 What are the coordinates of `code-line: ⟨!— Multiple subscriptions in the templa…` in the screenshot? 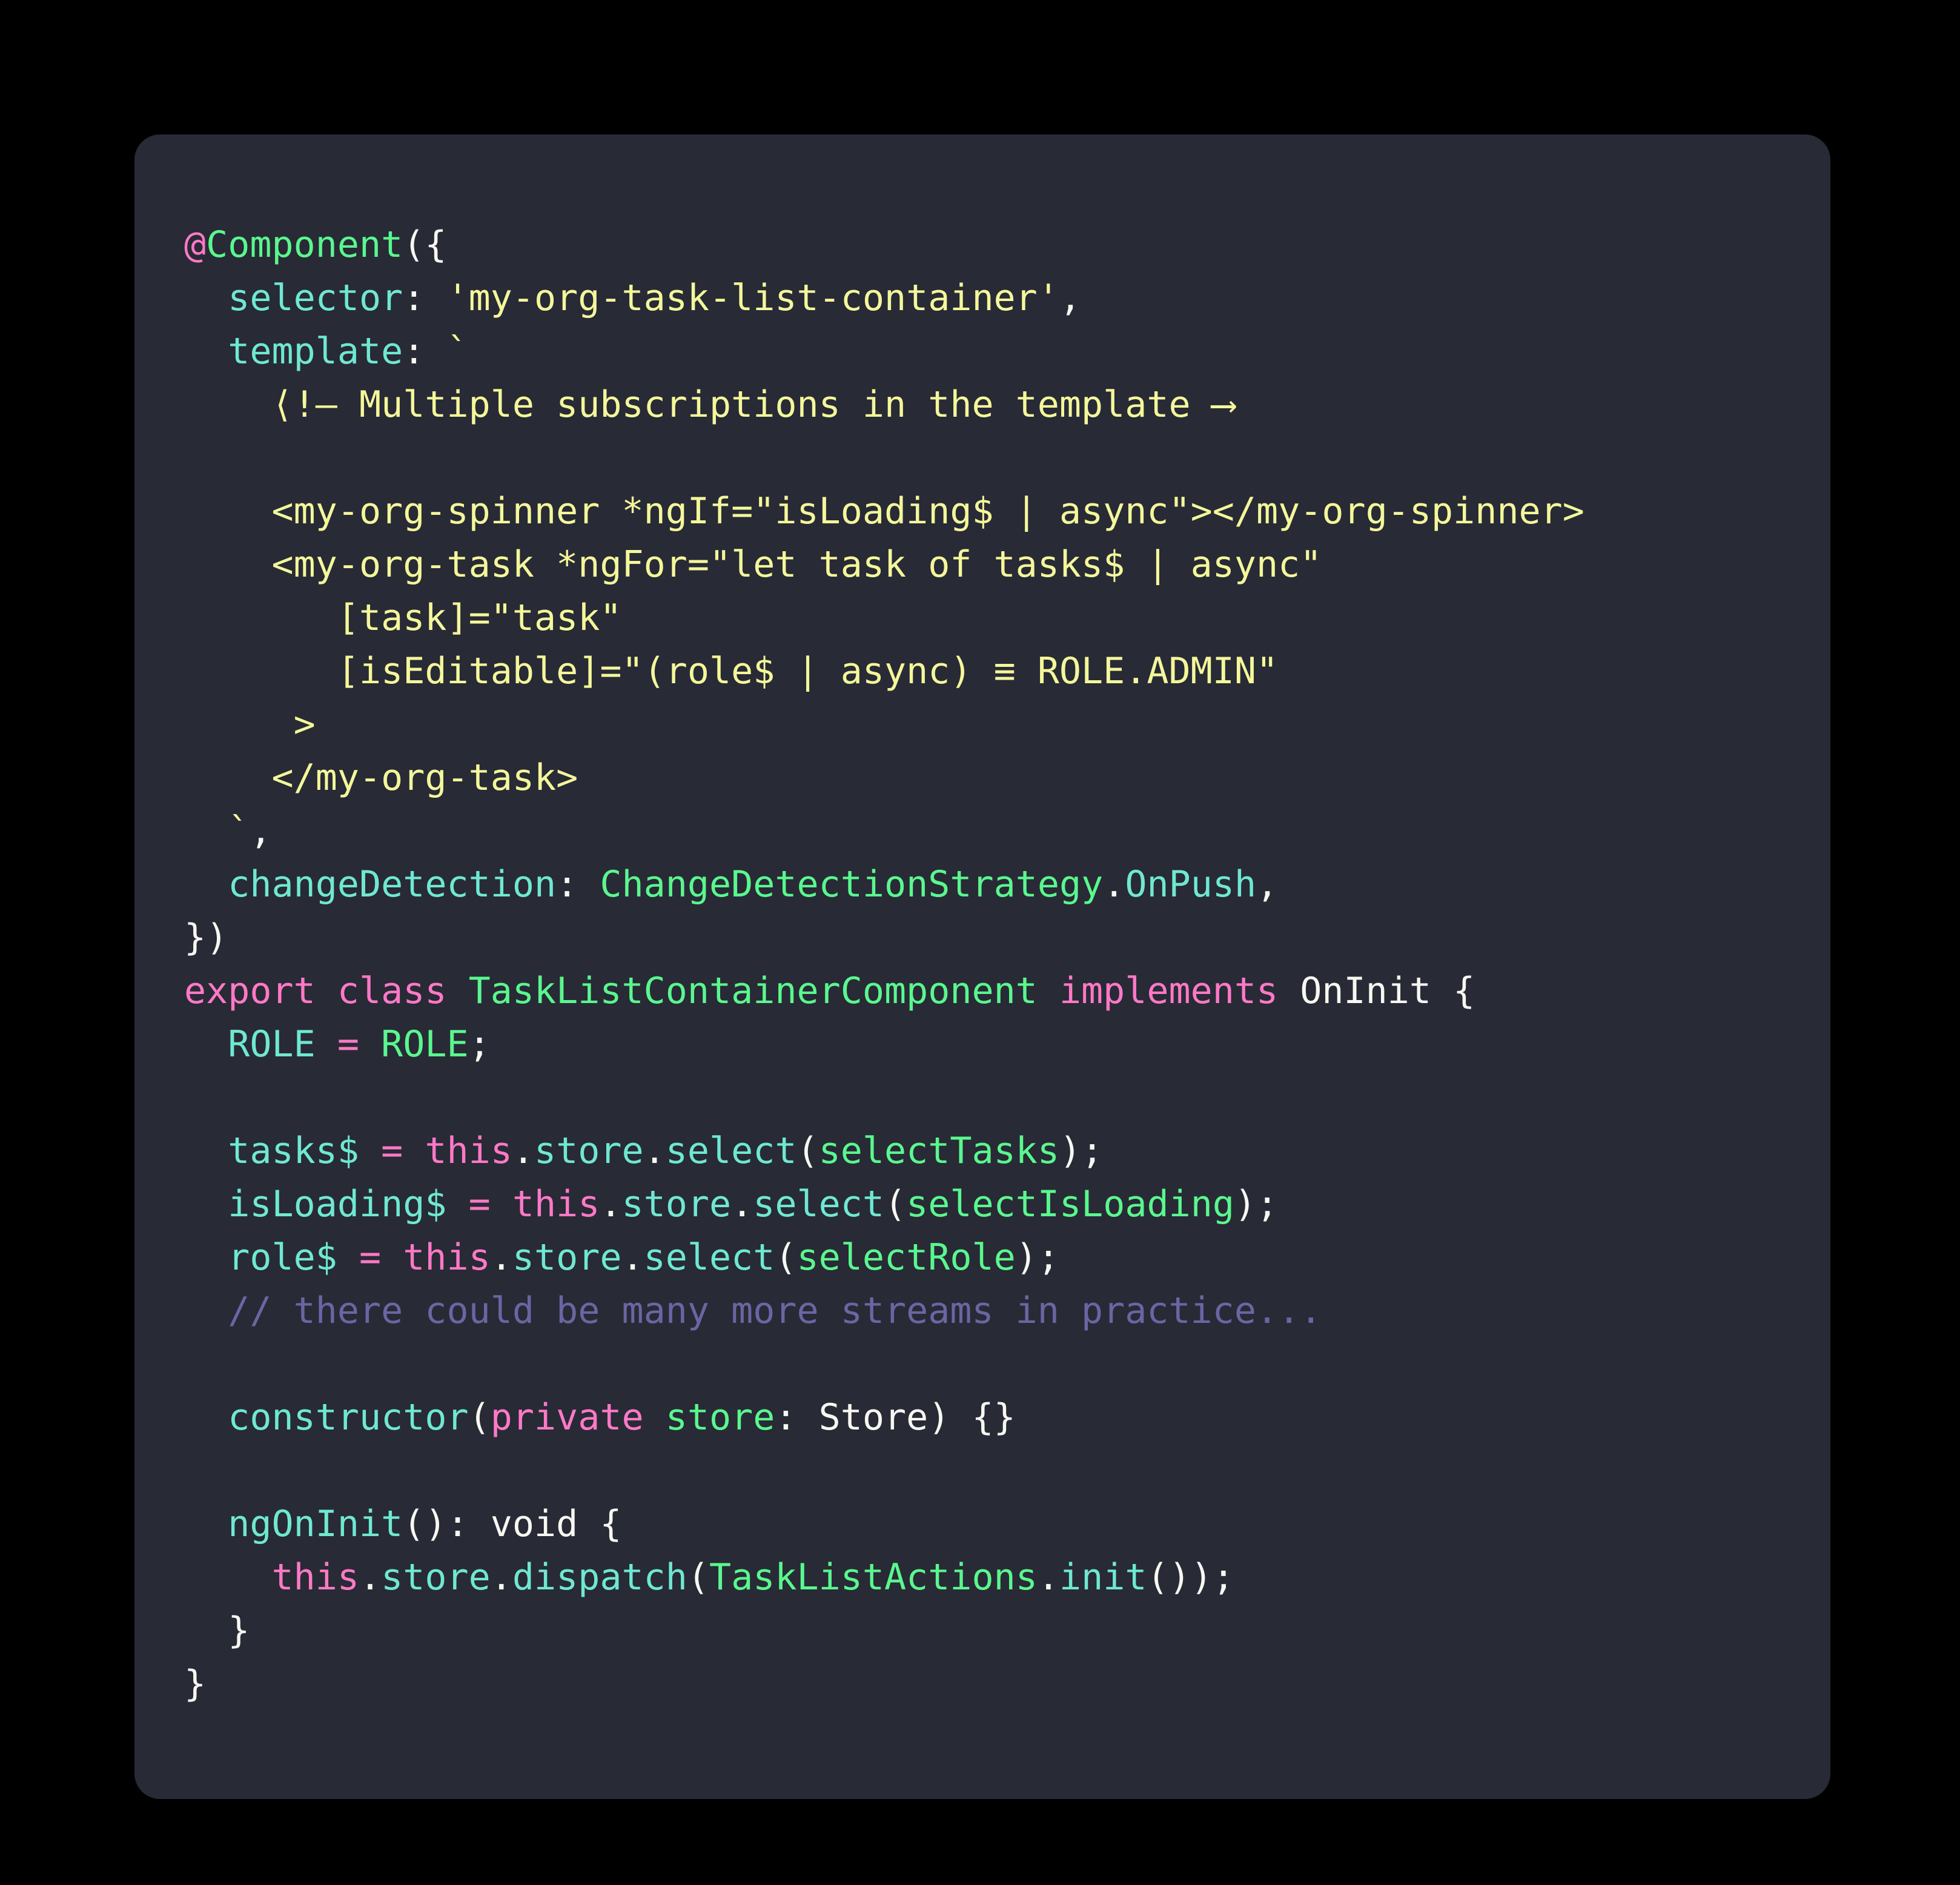 It's located at (978, 404).